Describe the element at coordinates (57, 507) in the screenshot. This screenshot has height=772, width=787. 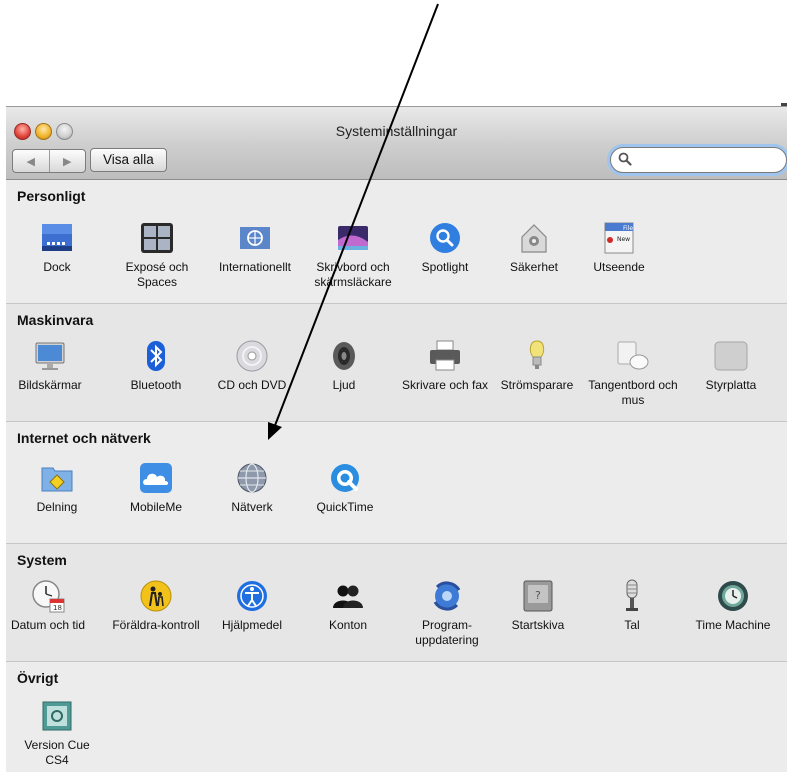
I see `pane-label: Delning` at that location.